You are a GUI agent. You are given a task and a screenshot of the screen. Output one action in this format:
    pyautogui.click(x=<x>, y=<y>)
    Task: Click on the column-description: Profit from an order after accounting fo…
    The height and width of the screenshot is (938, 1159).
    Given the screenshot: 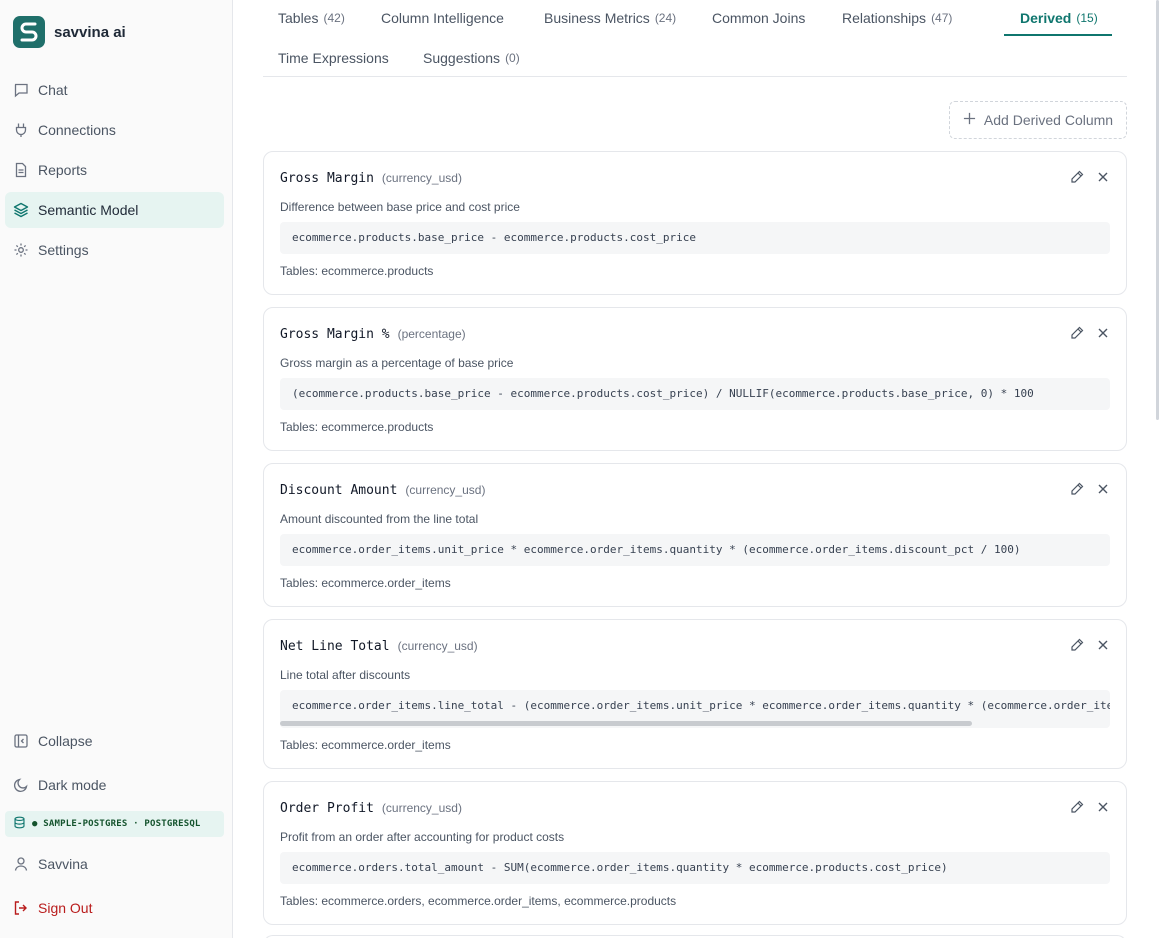 What is the action you would take?
    pyautogui.click(x=422, y=837)
    